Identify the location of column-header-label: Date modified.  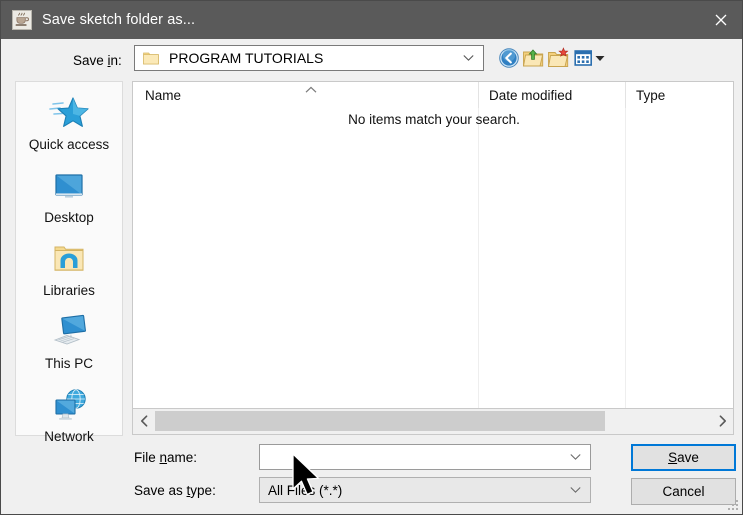
(531, 95).